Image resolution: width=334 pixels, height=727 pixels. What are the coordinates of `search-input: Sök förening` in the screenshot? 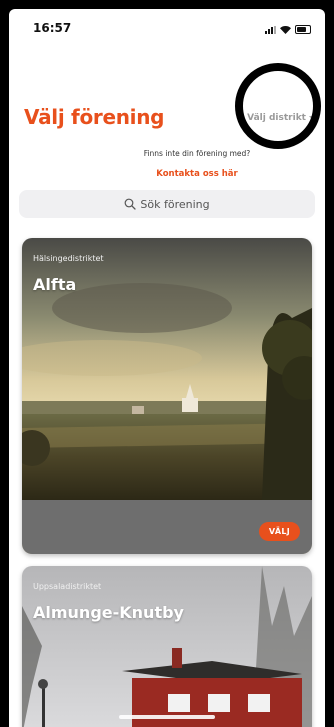 It's located at (167, 204).